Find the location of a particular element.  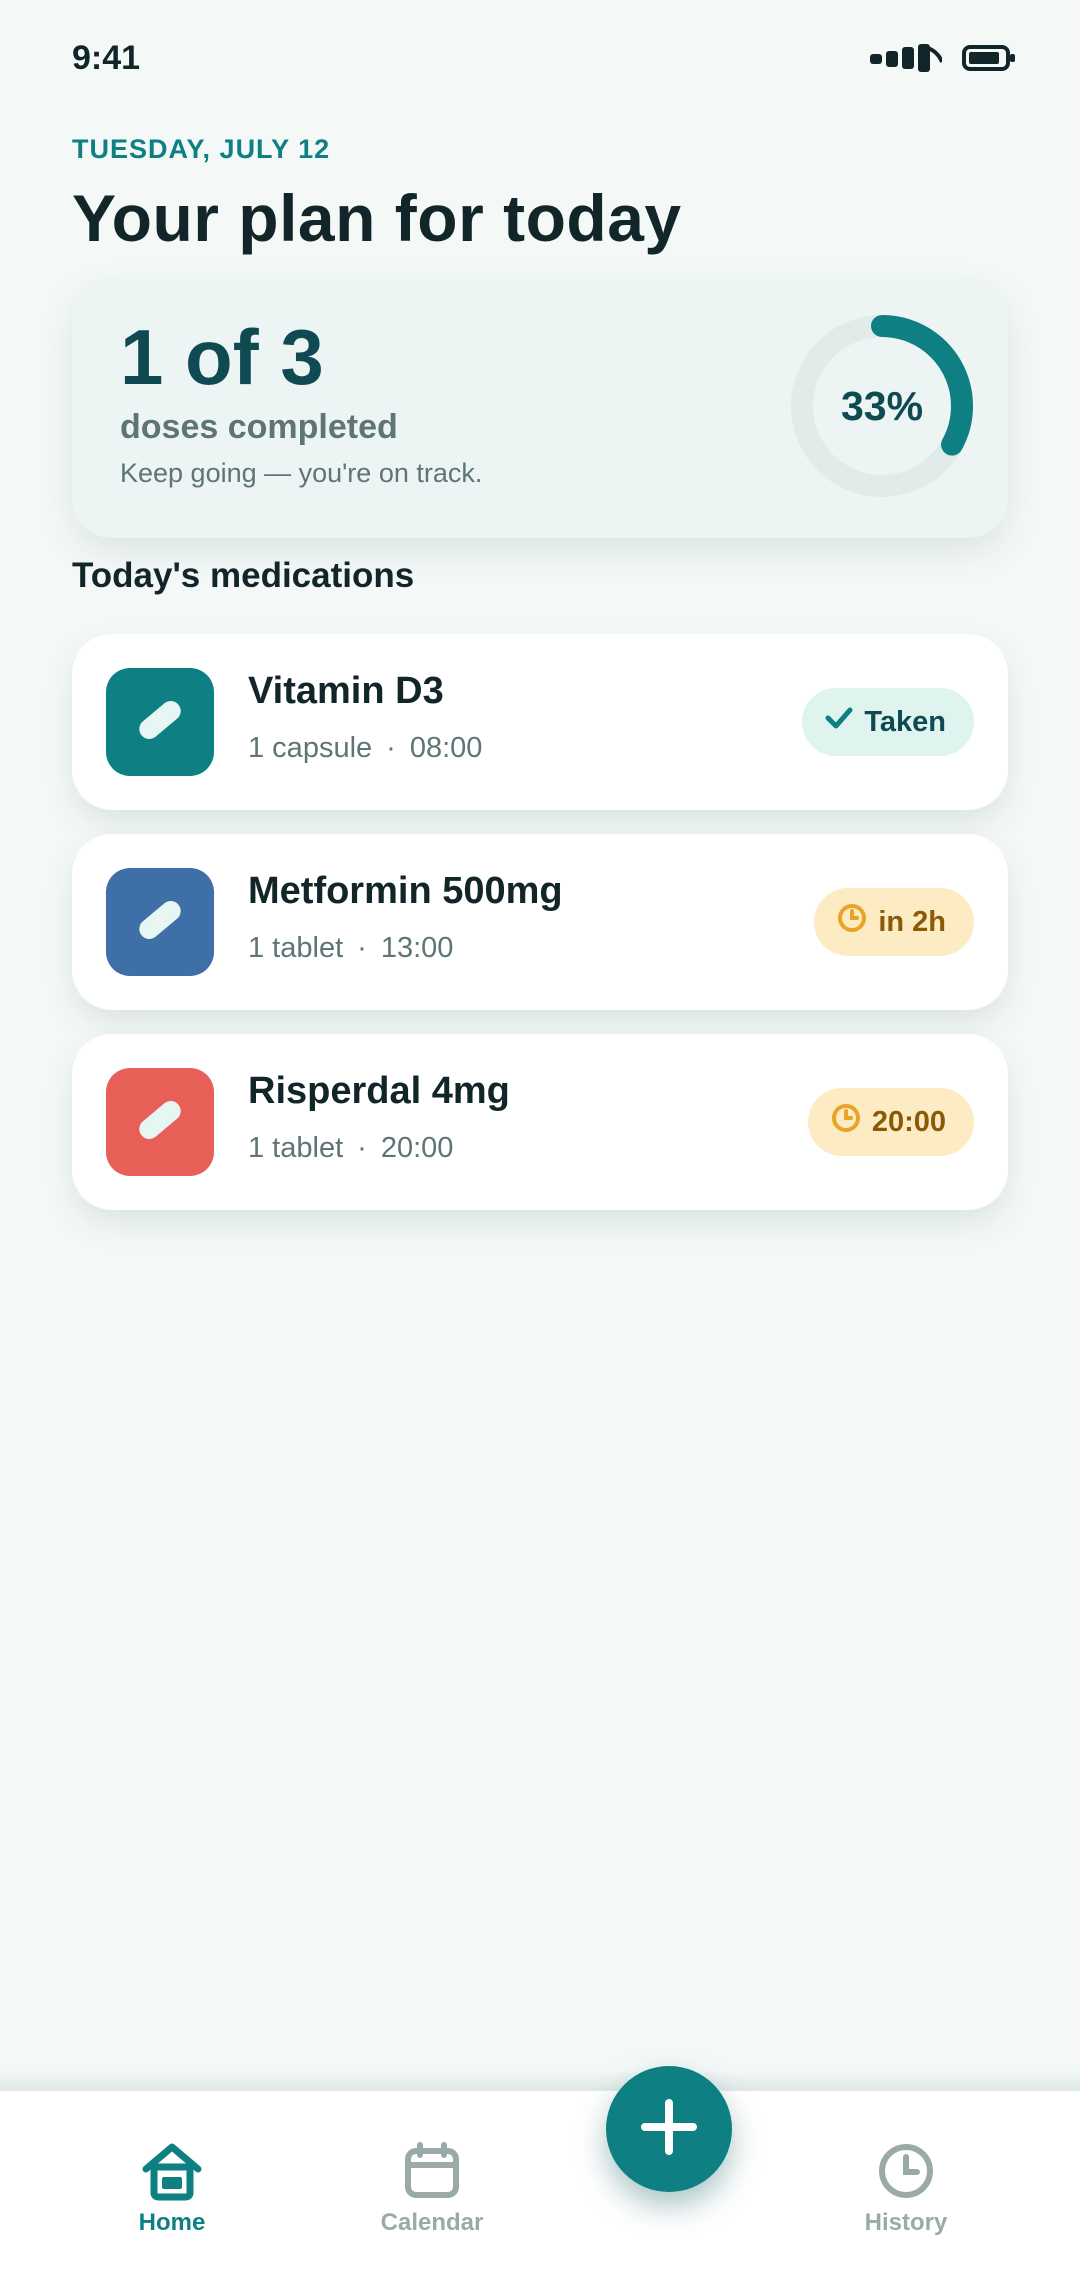

progress-count: 1 of 3 is located at coordinates (222, 357).